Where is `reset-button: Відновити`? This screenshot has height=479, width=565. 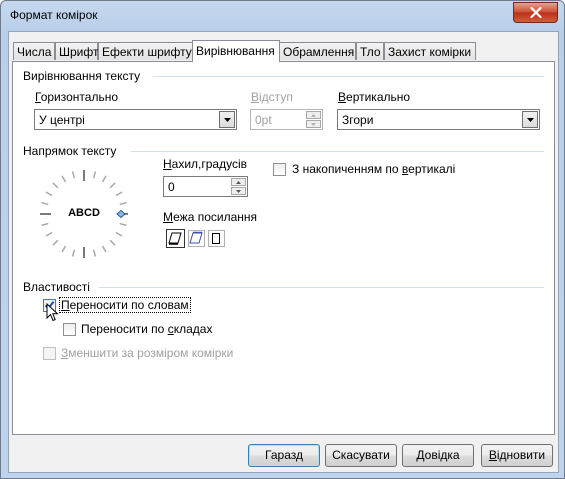
reset-button: Відновити is located at coordinates (517, 455).